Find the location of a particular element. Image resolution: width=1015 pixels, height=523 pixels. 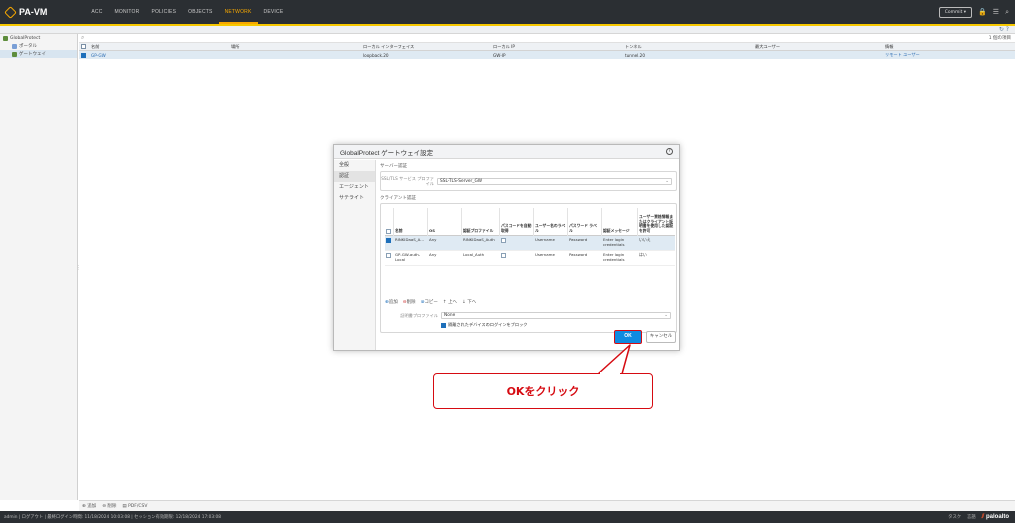

items-count: 1 個の項目 is located at coordinates (999, 38).